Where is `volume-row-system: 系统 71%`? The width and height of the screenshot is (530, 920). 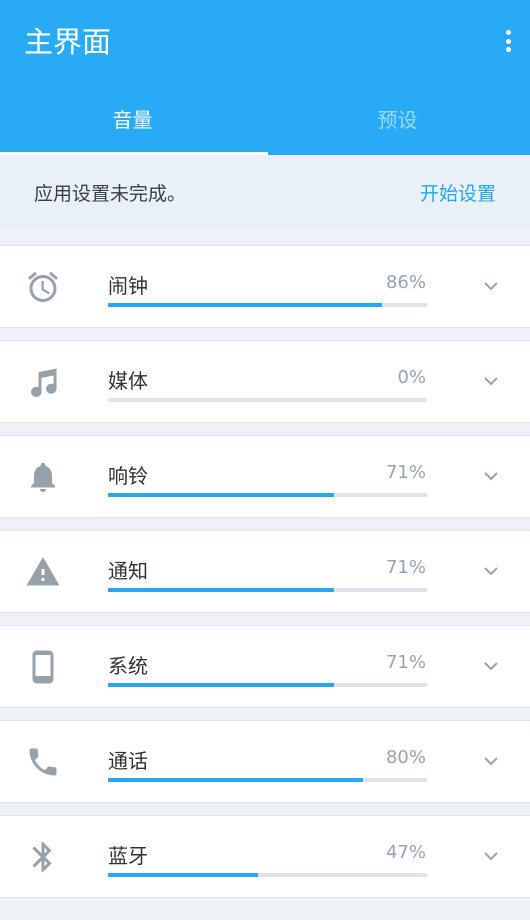 volume-row-system: 系统 71% is located at coordinates (265, 666).